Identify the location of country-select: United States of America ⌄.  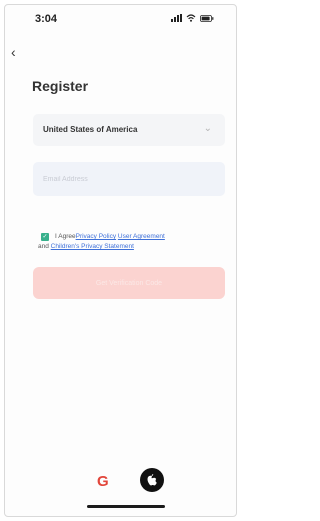
(129, 130).